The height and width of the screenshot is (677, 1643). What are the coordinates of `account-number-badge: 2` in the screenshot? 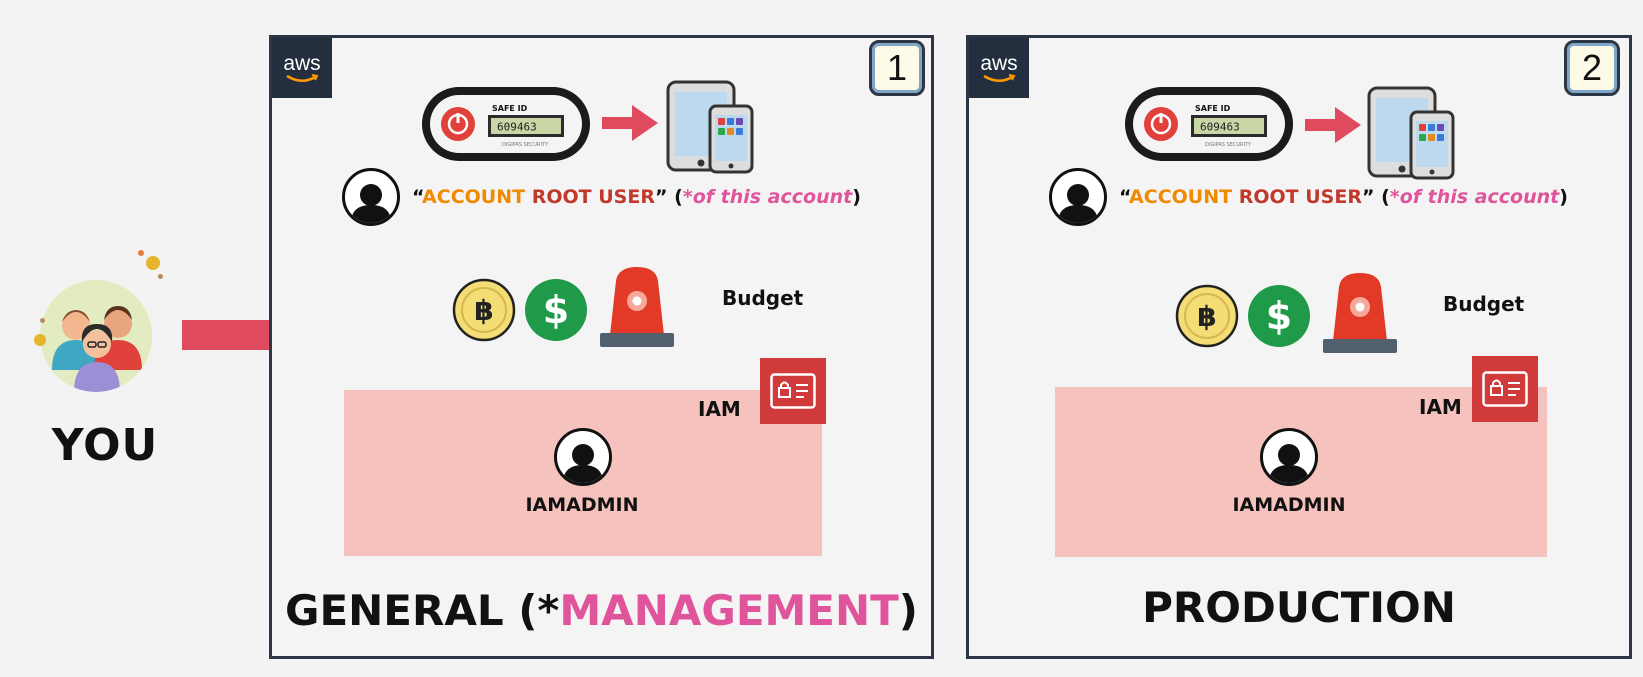 It's located at (1592, 68).